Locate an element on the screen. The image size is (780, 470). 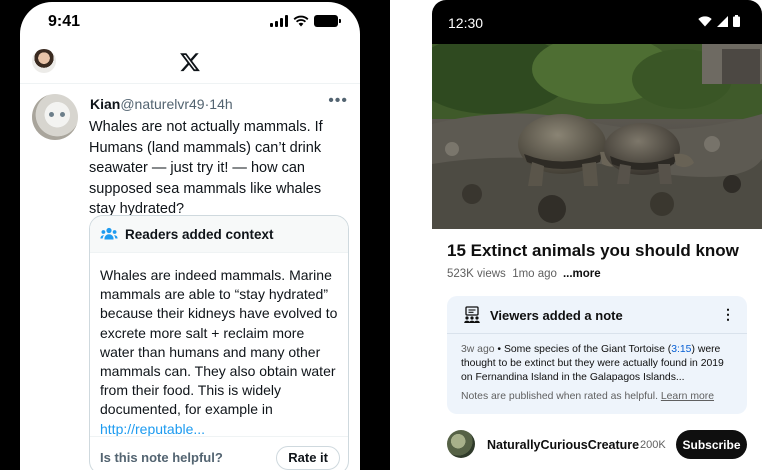
x-top-bar is located at coordinates (190, 64).